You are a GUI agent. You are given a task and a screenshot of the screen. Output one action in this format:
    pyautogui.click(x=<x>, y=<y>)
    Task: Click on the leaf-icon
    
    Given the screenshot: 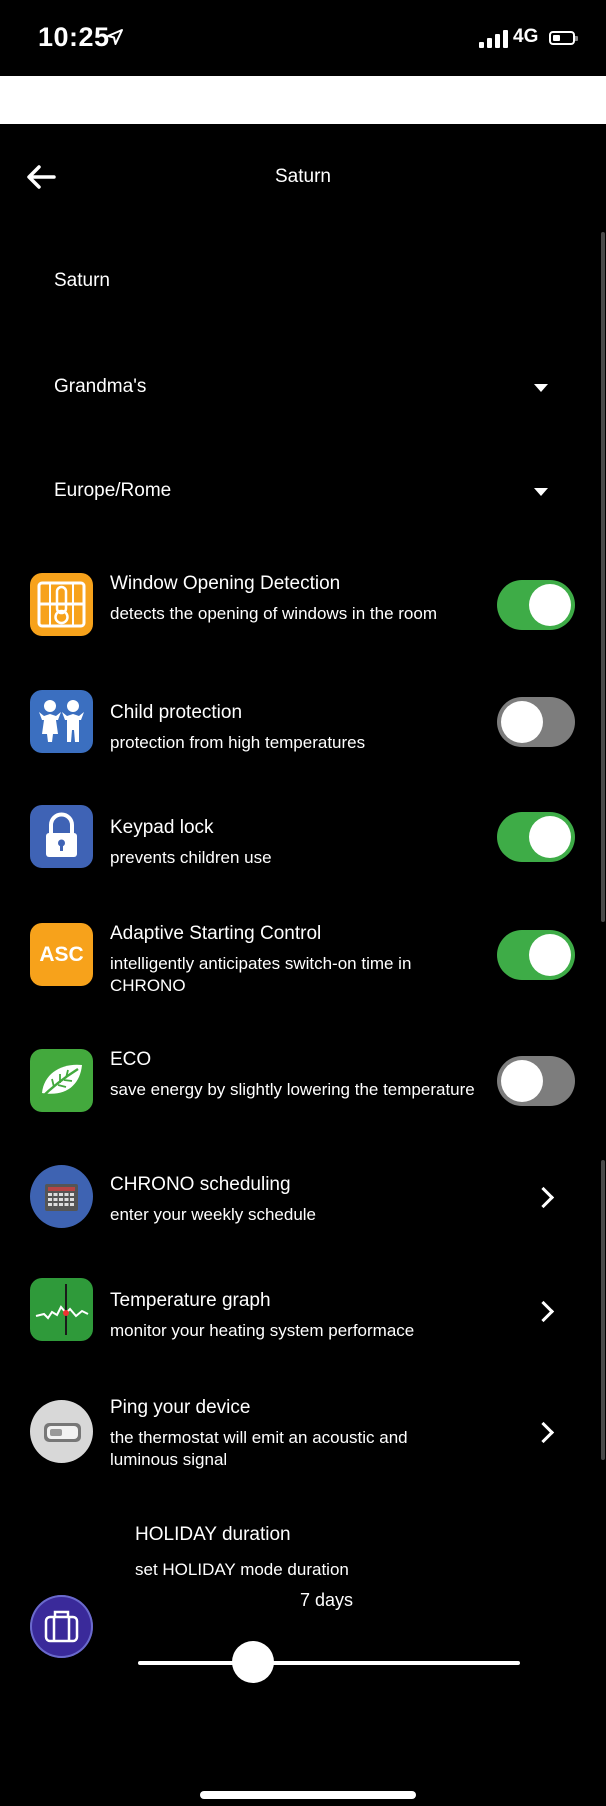 What is the action you would take?
    pyautogui.click(x=61, y=1080)
    